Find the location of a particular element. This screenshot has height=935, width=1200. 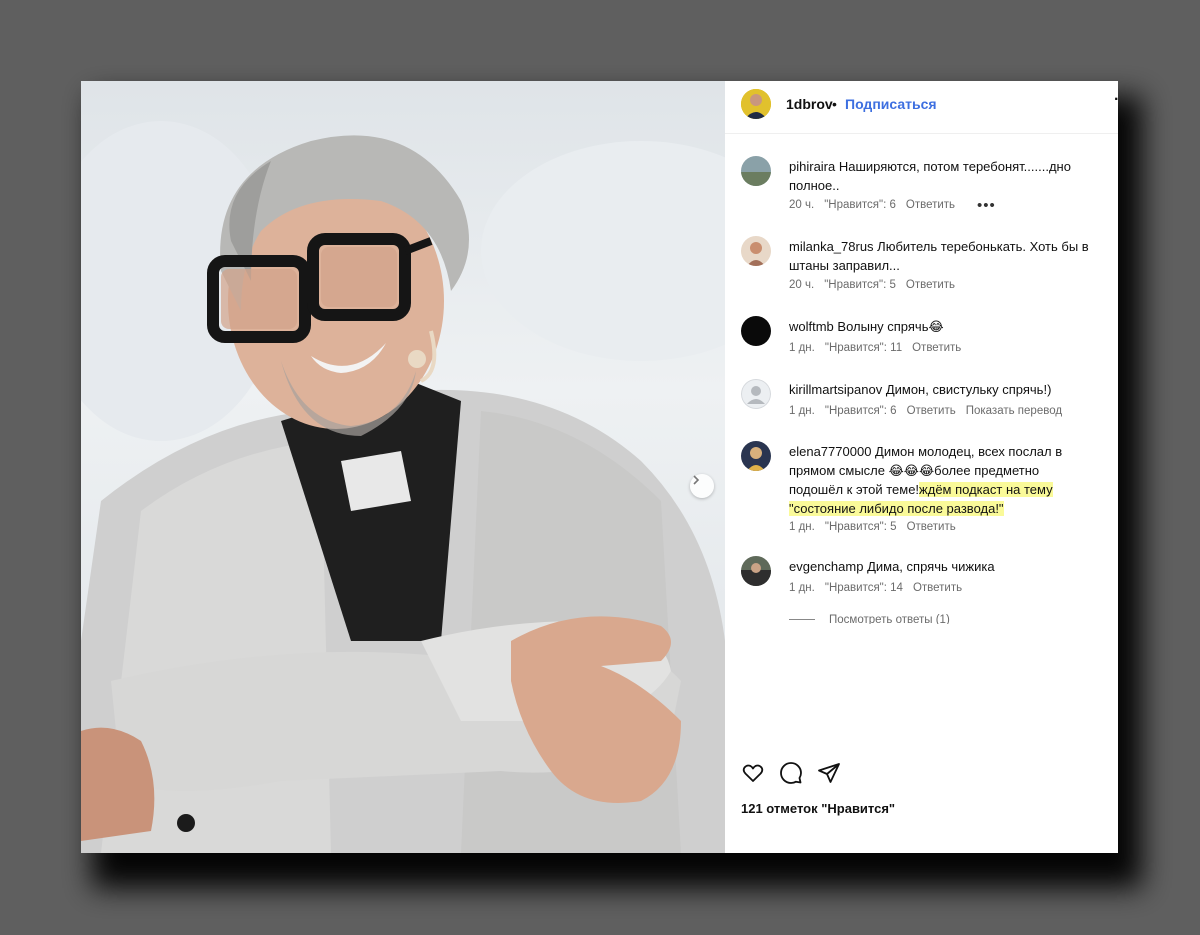

commenter-username: wolftmb is located at coordinates (811, 326).